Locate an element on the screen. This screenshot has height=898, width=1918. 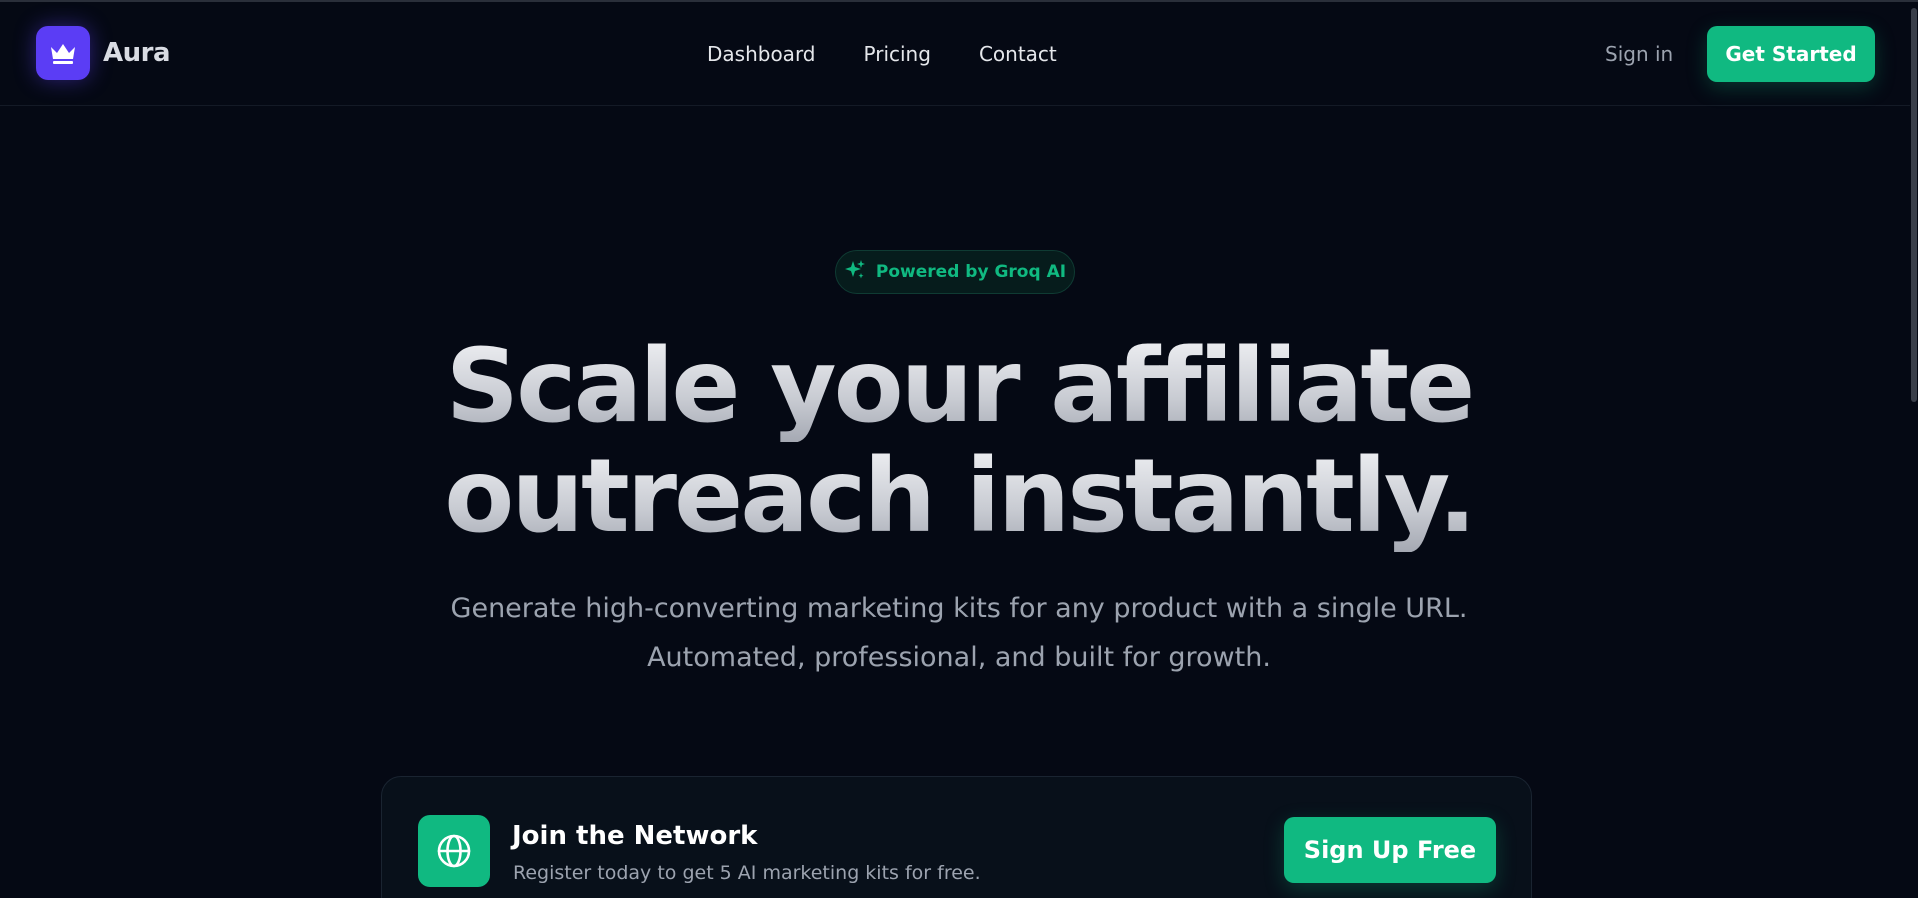
scrollbar-thumb is located at coordinates (1914, 205).